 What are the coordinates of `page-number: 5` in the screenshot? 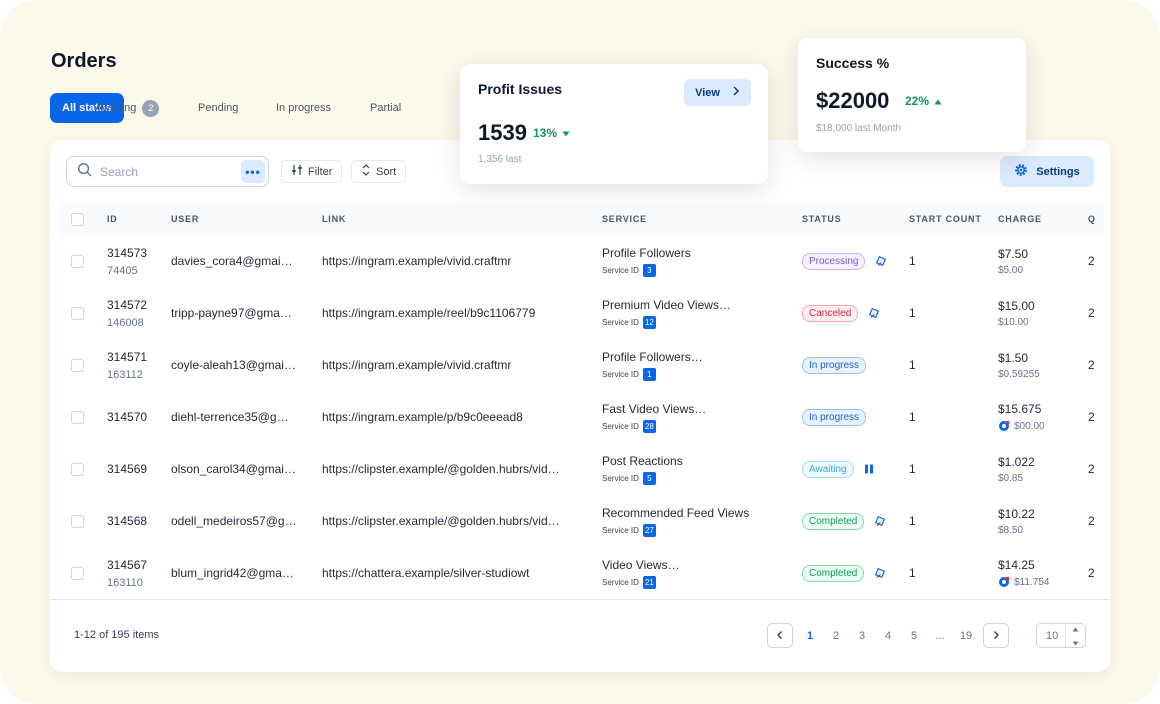 It's located at (914, 636).